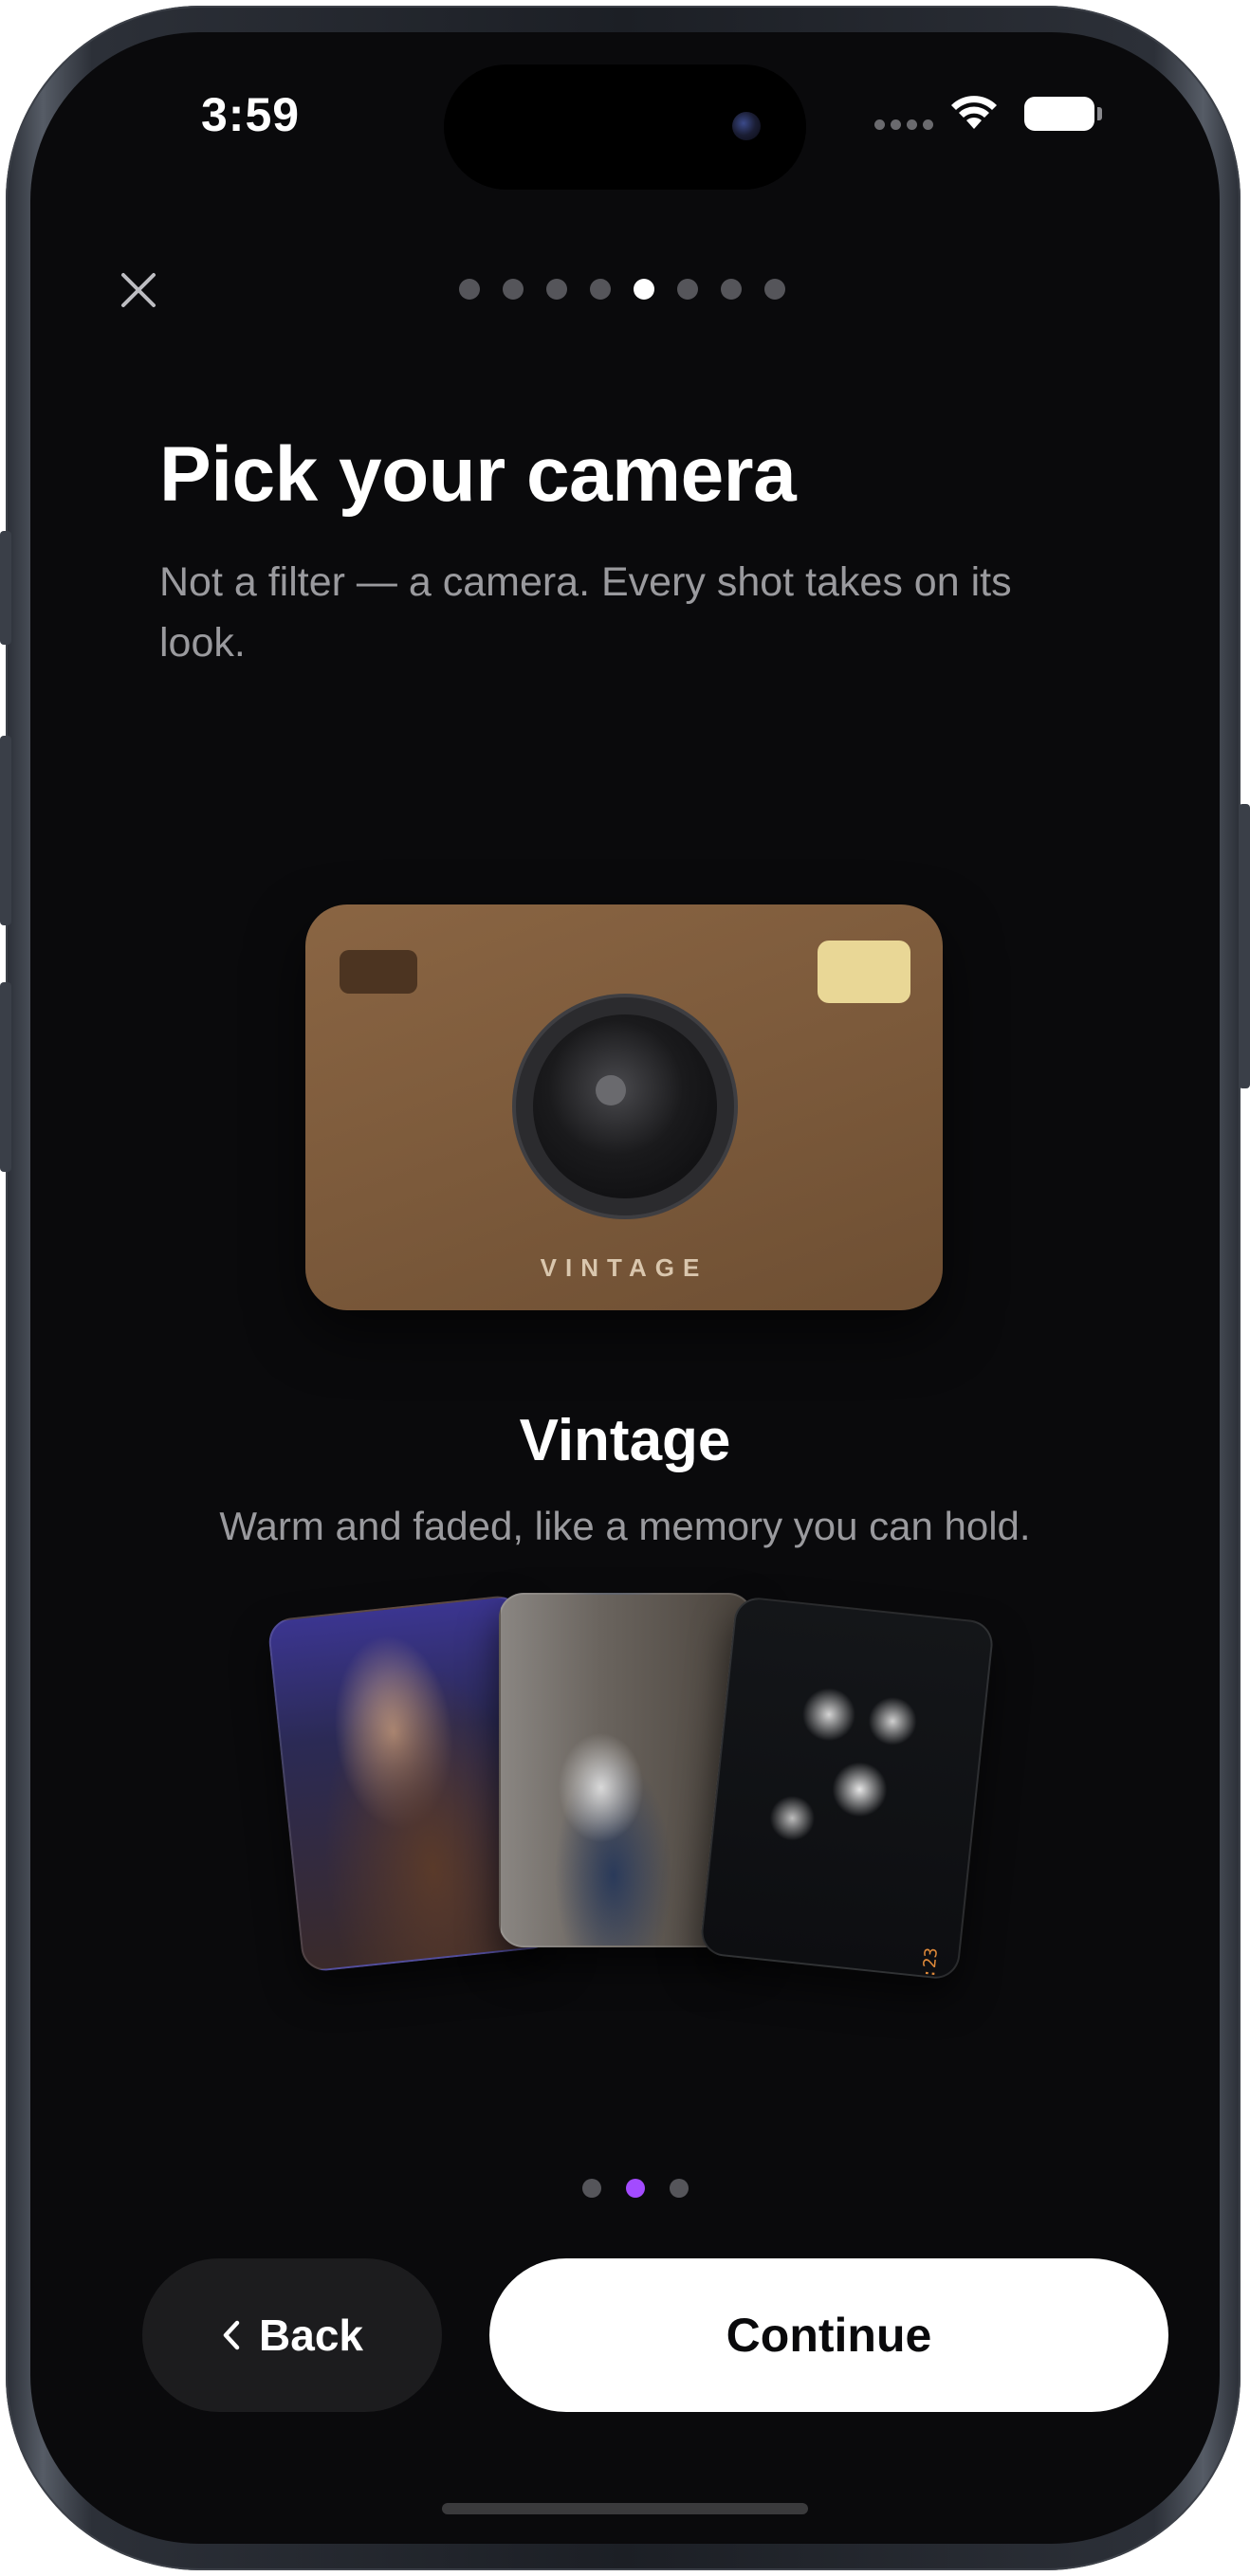 The height and width of the screenshot is (2576, 1250). Describe the element at coordinates (5, 830) in the screenshot. I see `volume-up-button` at that location.